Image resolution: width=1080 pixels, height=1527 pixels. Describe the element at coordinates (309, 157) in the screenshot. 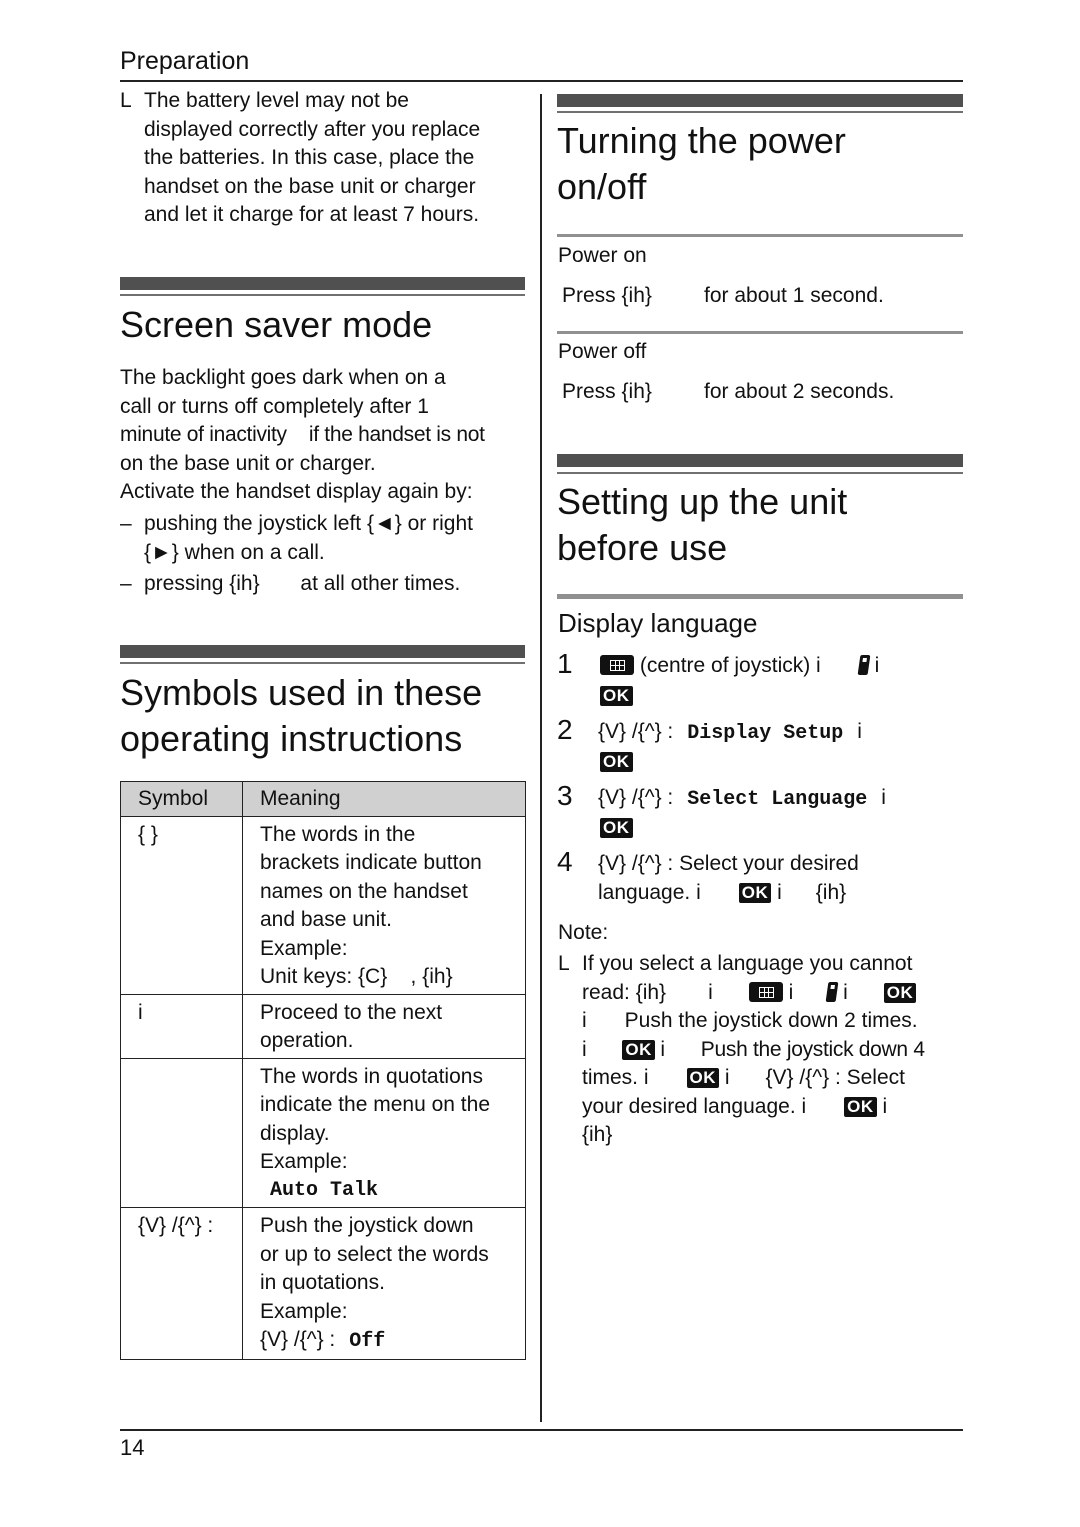

I see `battery-note-line: the batteries. In this case, place the` at that location.